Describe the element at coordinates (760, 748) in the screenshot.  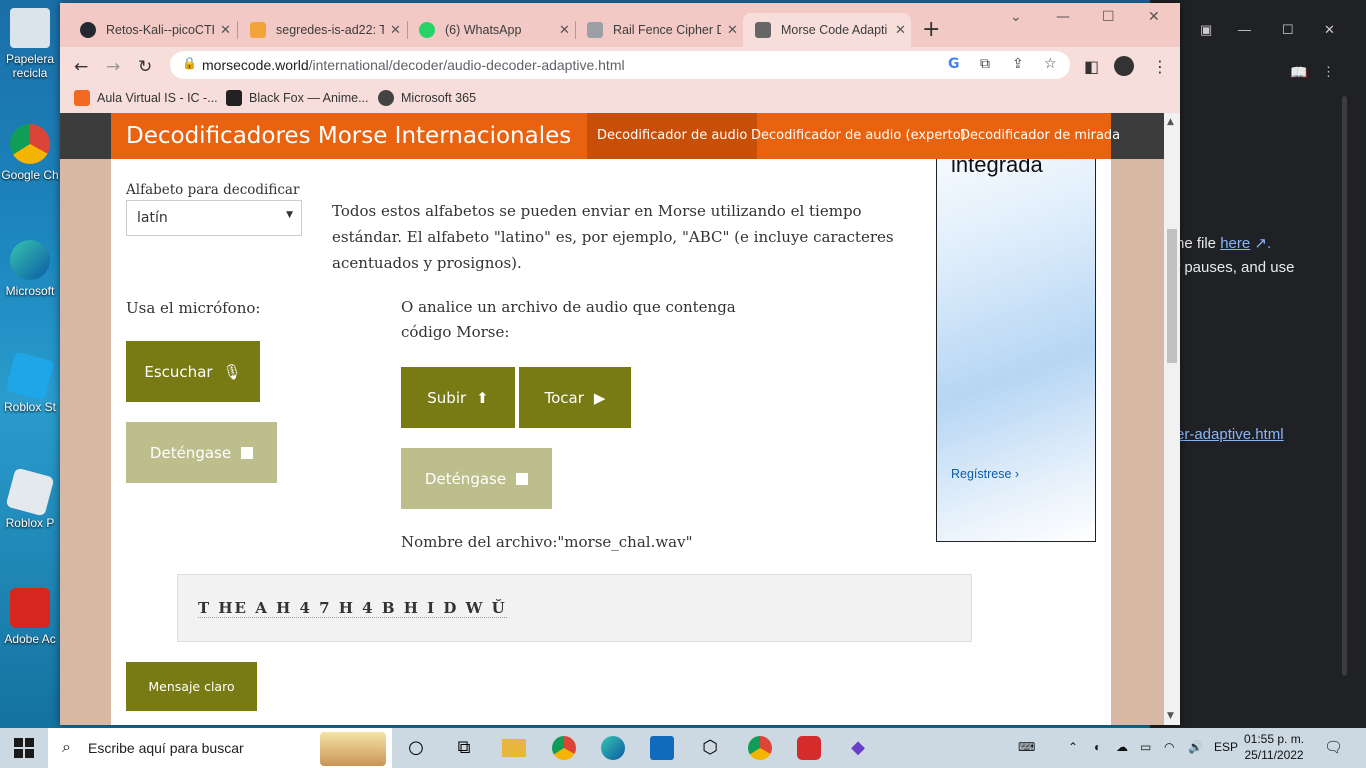
I see `chrome-profile-taskbar-icon` at that location.